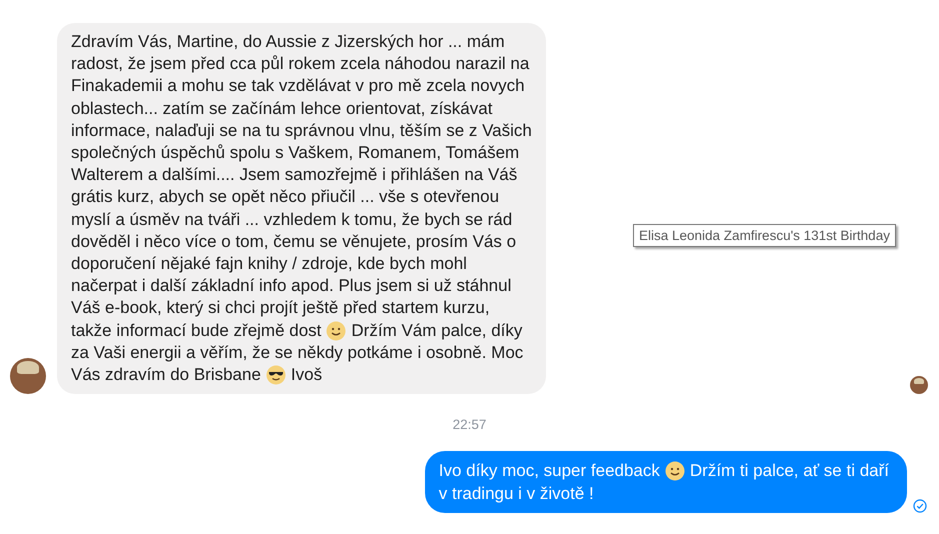 Image resolution: width=939 pixels, height=534 pixels. What do you see at coordinates (276, 375) in the screenshot?
I see `sunglasses-emoji-icon` at bounding box center [276, 375].